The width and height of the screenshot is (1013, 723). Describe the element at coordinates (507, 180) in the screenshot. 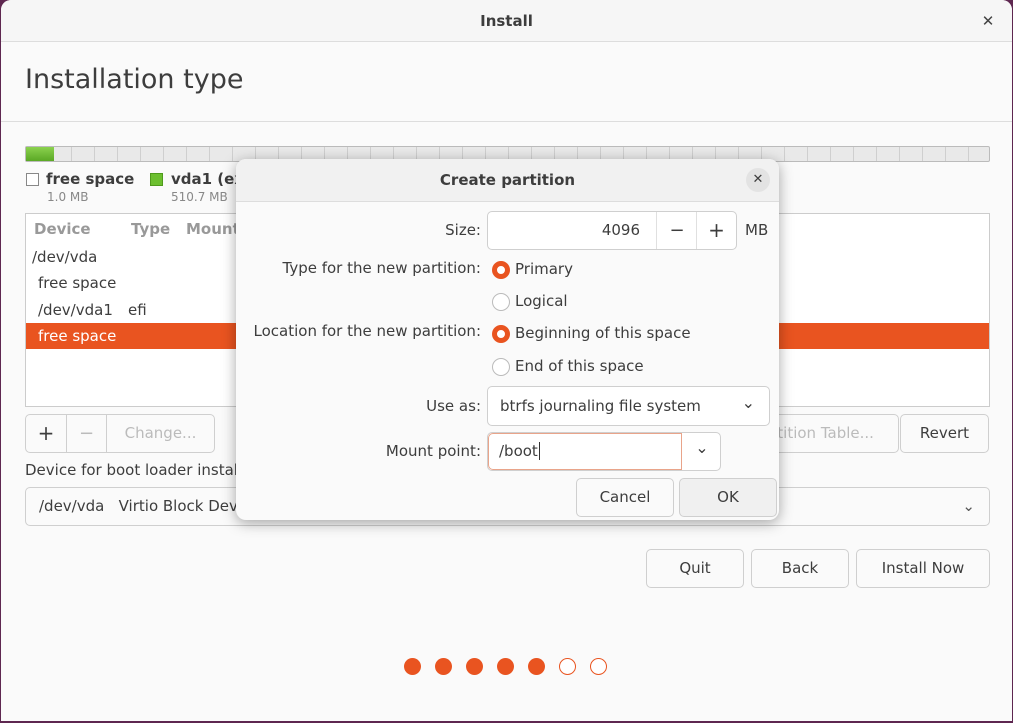

I see `dialog-title: Create partition` at that location.